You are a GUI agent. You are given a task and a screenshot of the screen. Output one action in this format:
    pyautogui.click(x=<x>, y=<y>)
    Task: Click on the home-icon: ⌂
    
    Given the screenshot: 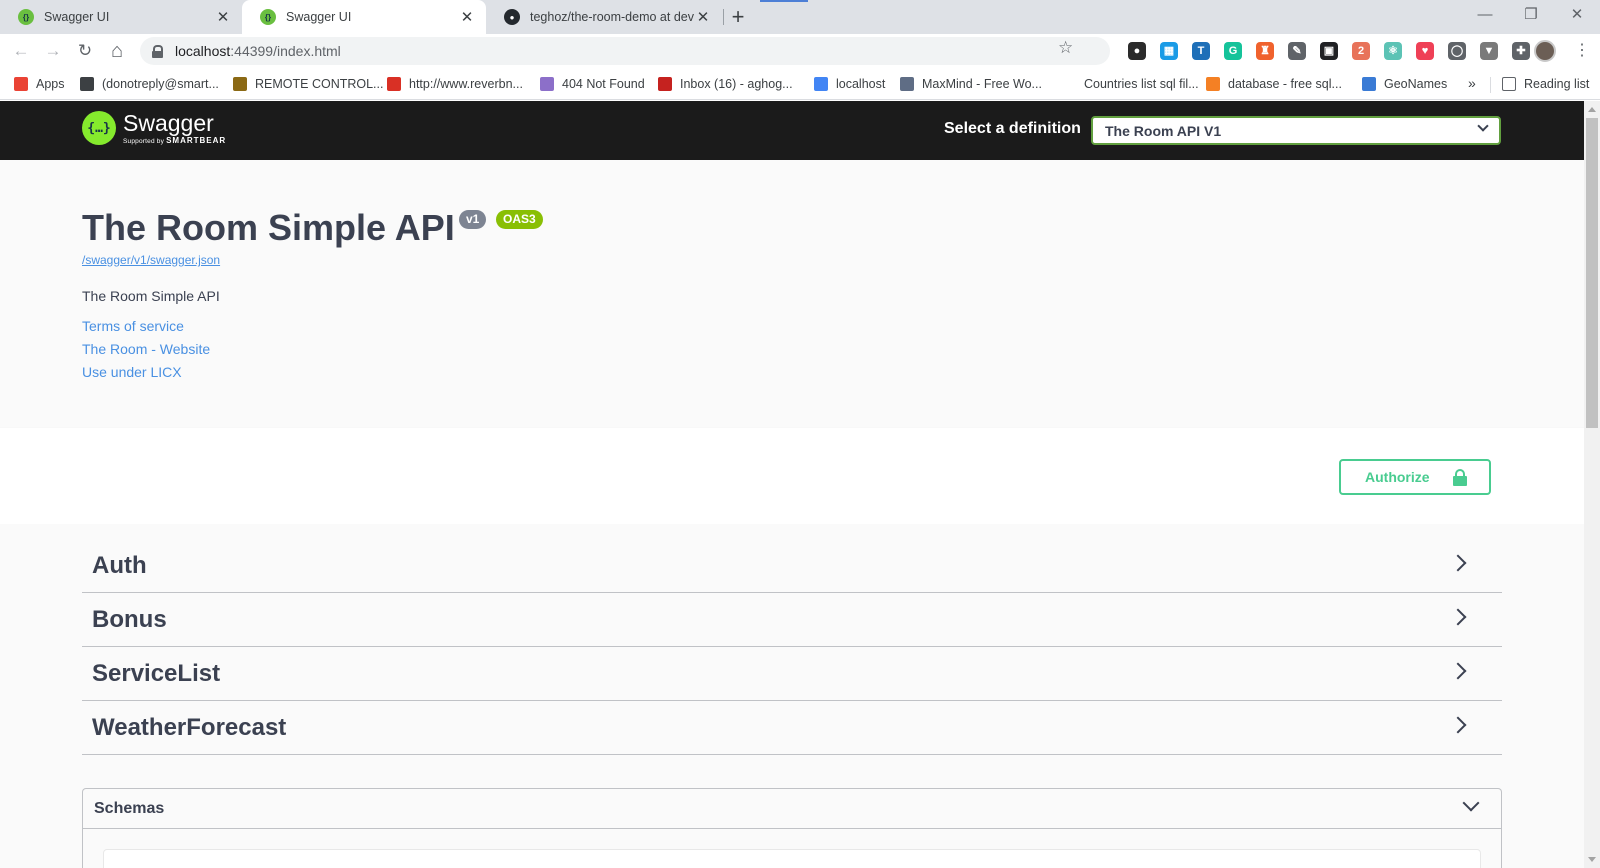 What is the action you would take?
    pyautogui.click(x=117, y=51)
    